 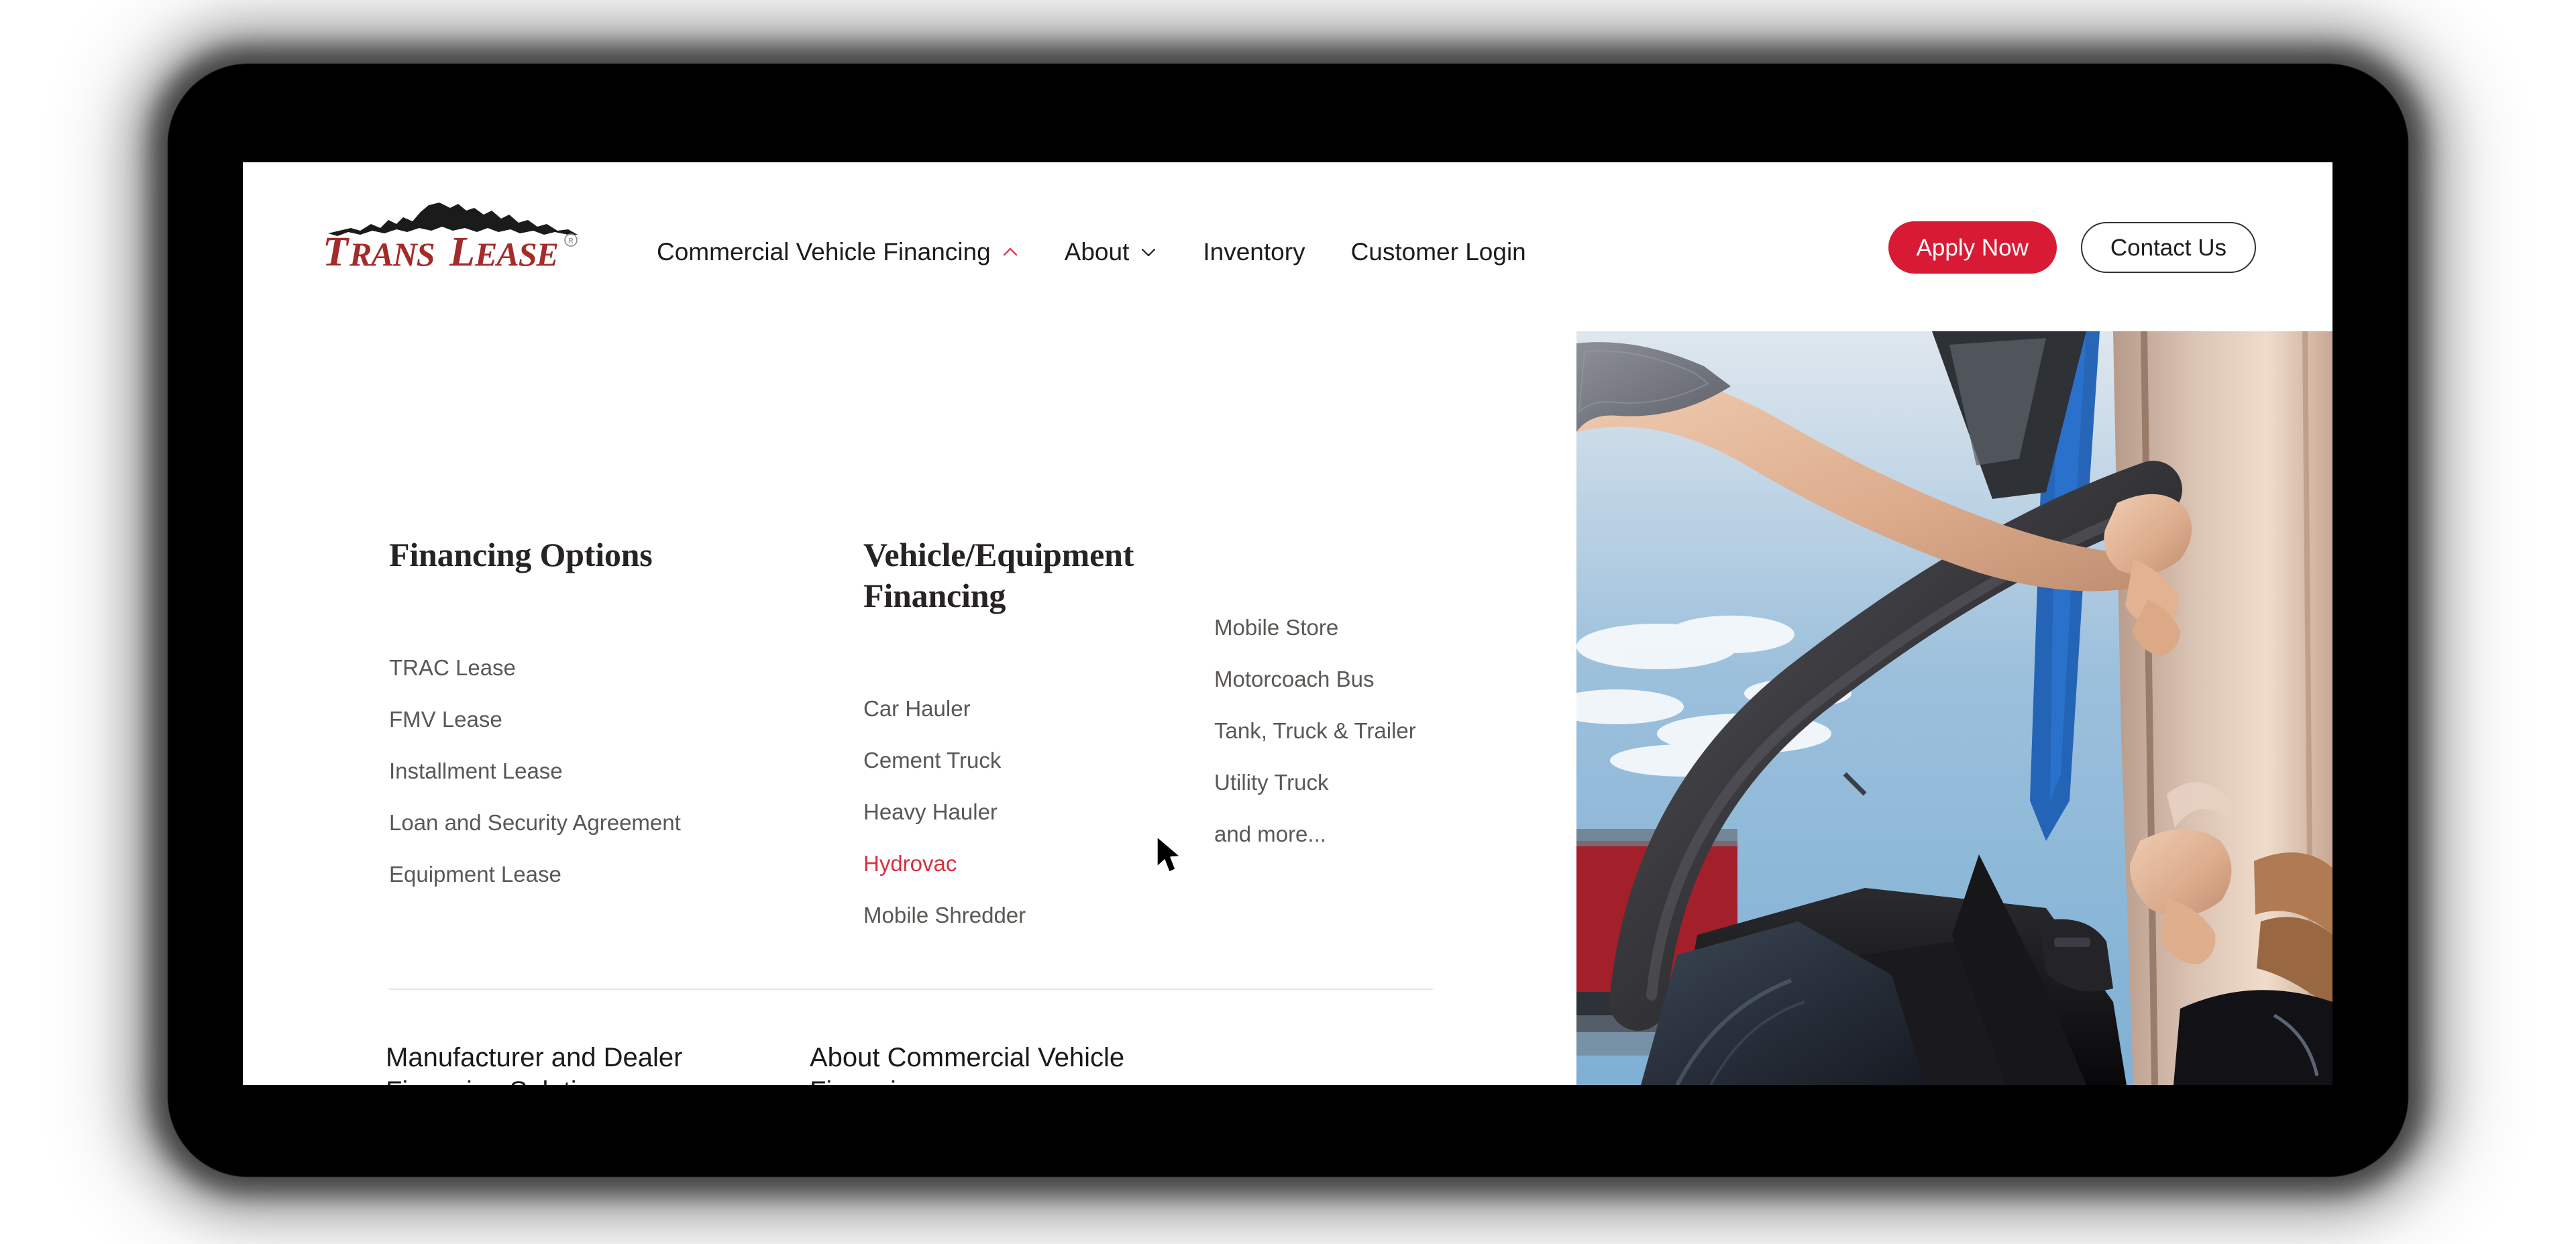 I want to click on mega-menu-link: TRAC Lease, so click(x=533, y=668).